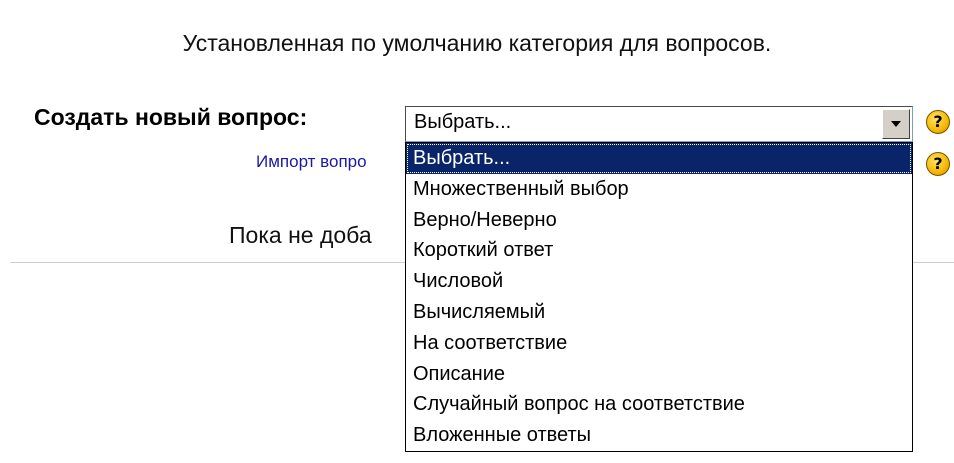  What do you see at coordinates (171, 117) in the screenshot?
I see `create-question-label: Создать новый вопрос:` at bounding box center [171, 117].